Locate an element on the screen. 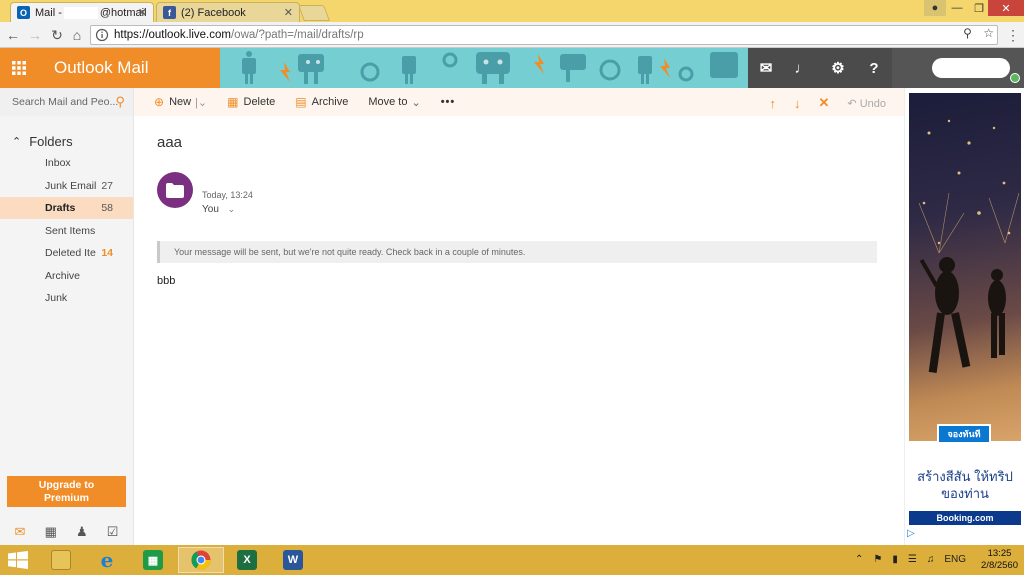  chat-icon: ✉ is located at coordinates (766, 68).